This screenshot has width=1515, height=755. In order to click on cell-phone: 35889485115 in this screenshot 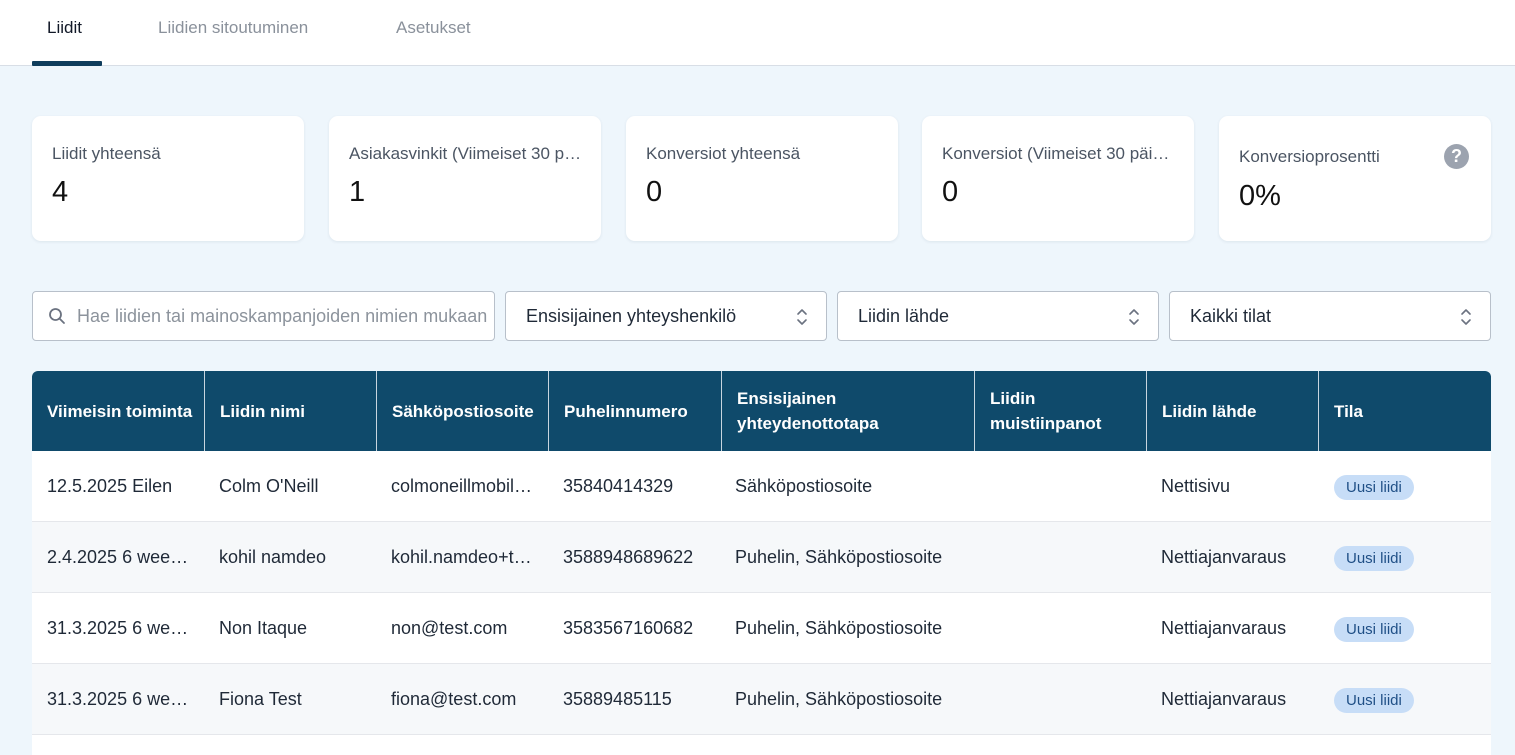, I will do `click(617, 699)`.